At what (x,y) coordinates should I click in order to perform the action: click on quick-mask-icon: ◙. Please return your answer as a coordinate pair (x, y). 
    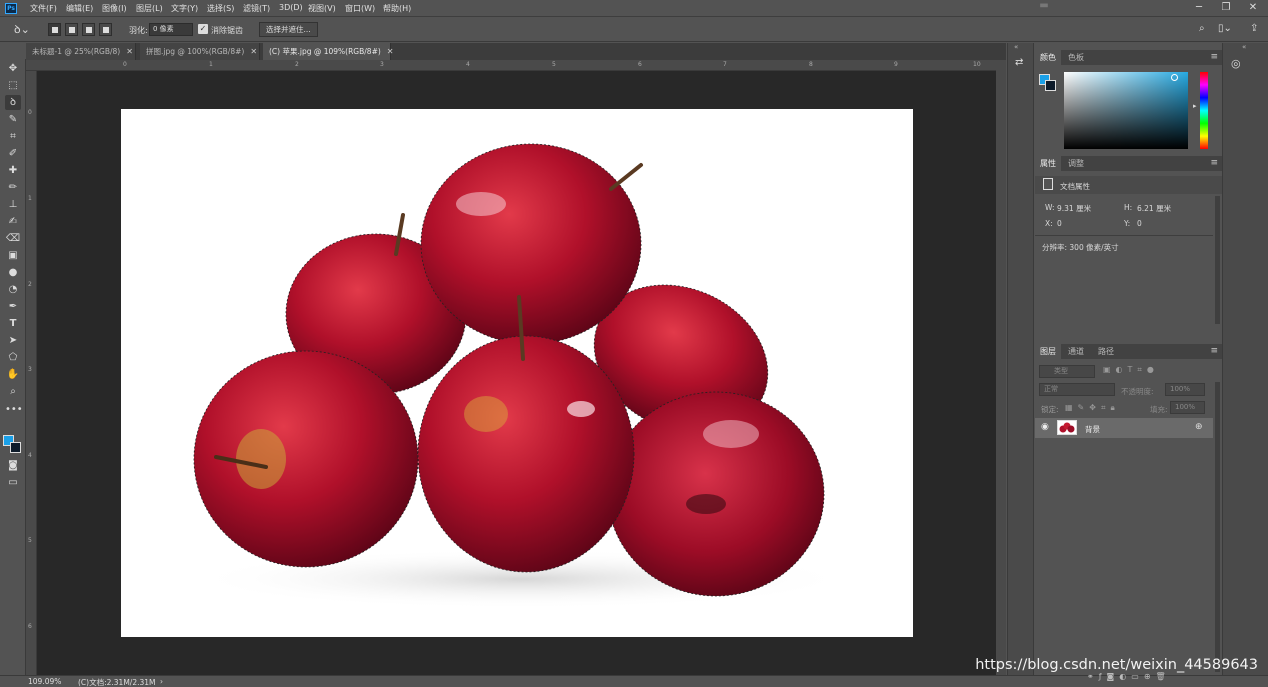
    Looking at the image, I should click on (13, 465).